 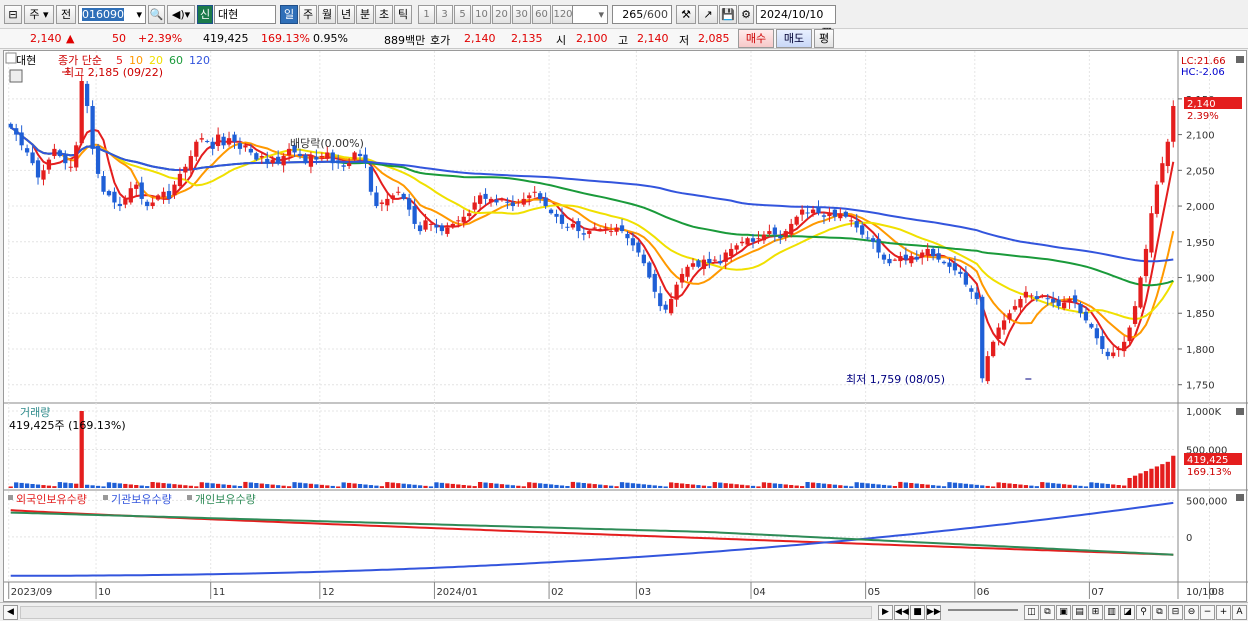 What do you see at coordinates (1239, 612) in the screenshot?
I see `font-size-icon: A` at bounding box center [1239, 612].